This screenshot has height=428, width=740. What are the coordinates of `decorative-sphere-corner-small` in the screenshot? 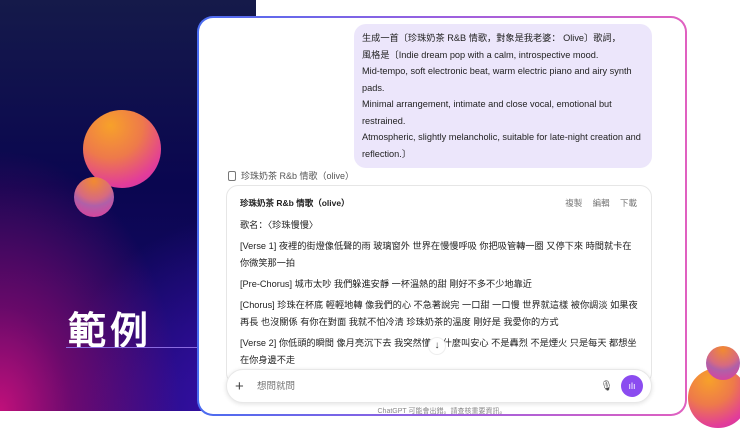 It's located at (723, 363).